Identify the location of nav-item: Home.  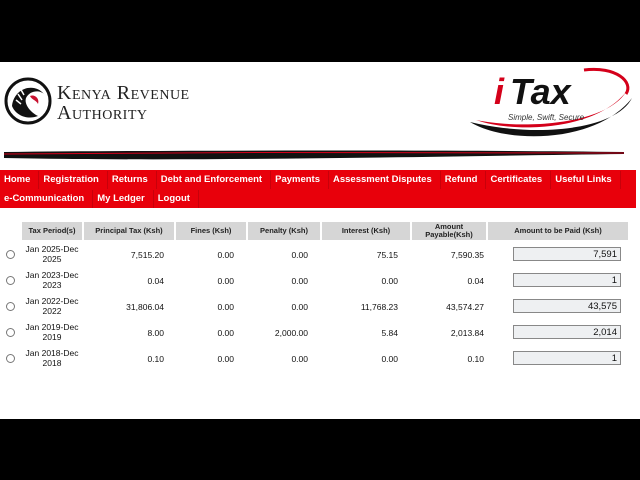
(20, 180).